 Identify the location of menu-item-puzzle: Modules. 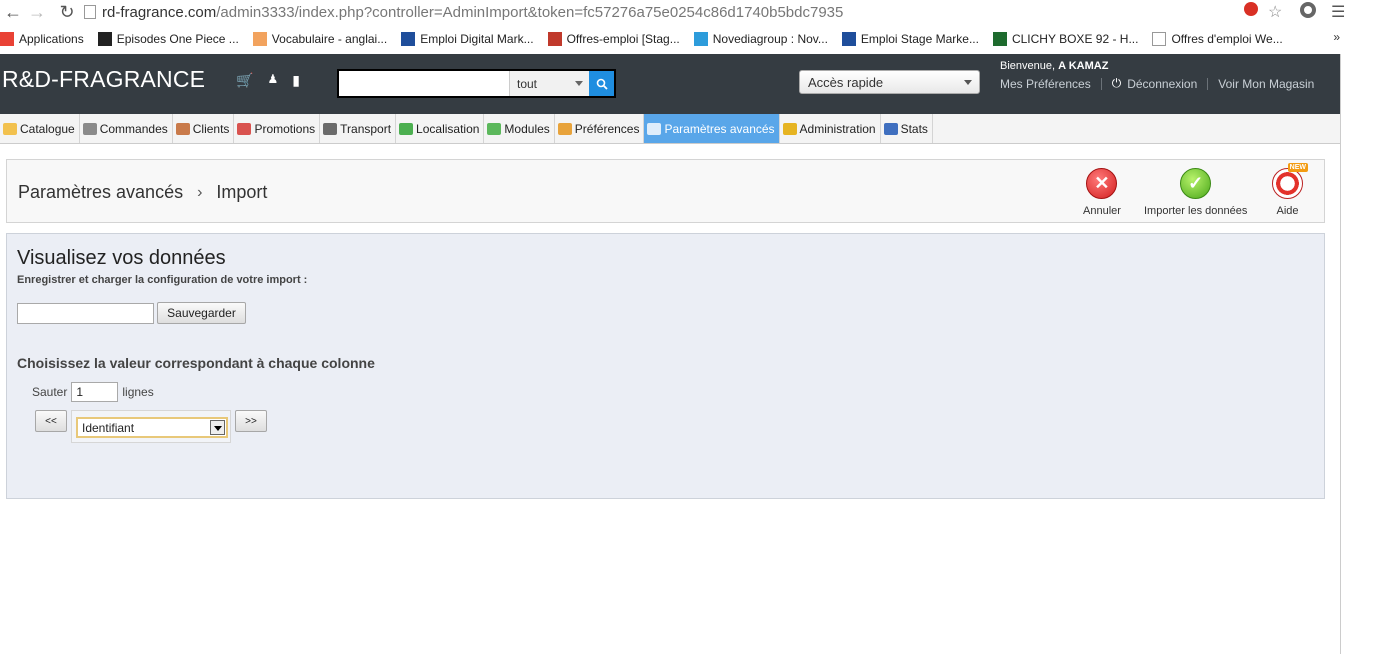
(519, 128).